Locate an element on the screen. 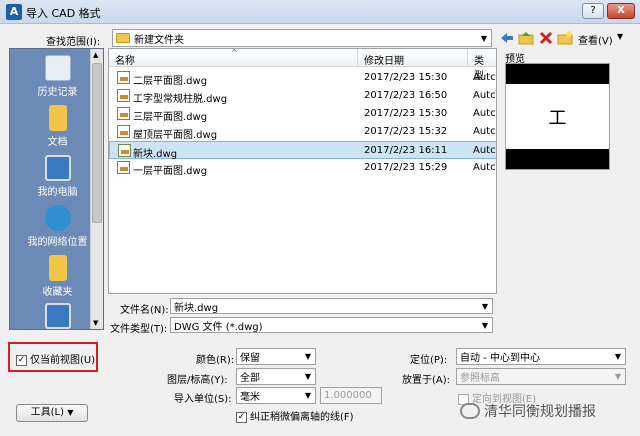  sidebar-scrollbar: ▲ ▼ is located at coordinates (96, 189).